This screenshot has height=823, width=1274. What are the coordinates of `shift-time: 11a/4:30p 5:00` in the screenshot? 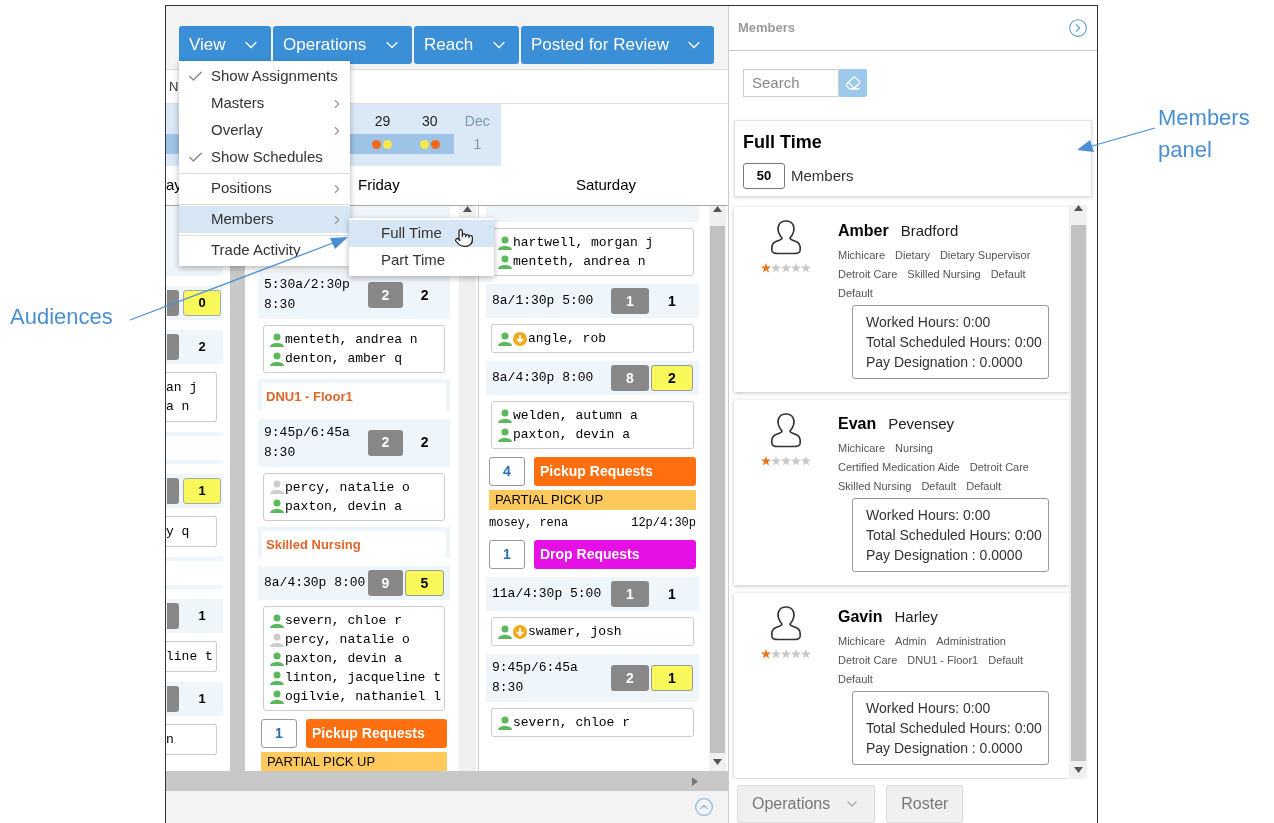 It's located at (547, 594).